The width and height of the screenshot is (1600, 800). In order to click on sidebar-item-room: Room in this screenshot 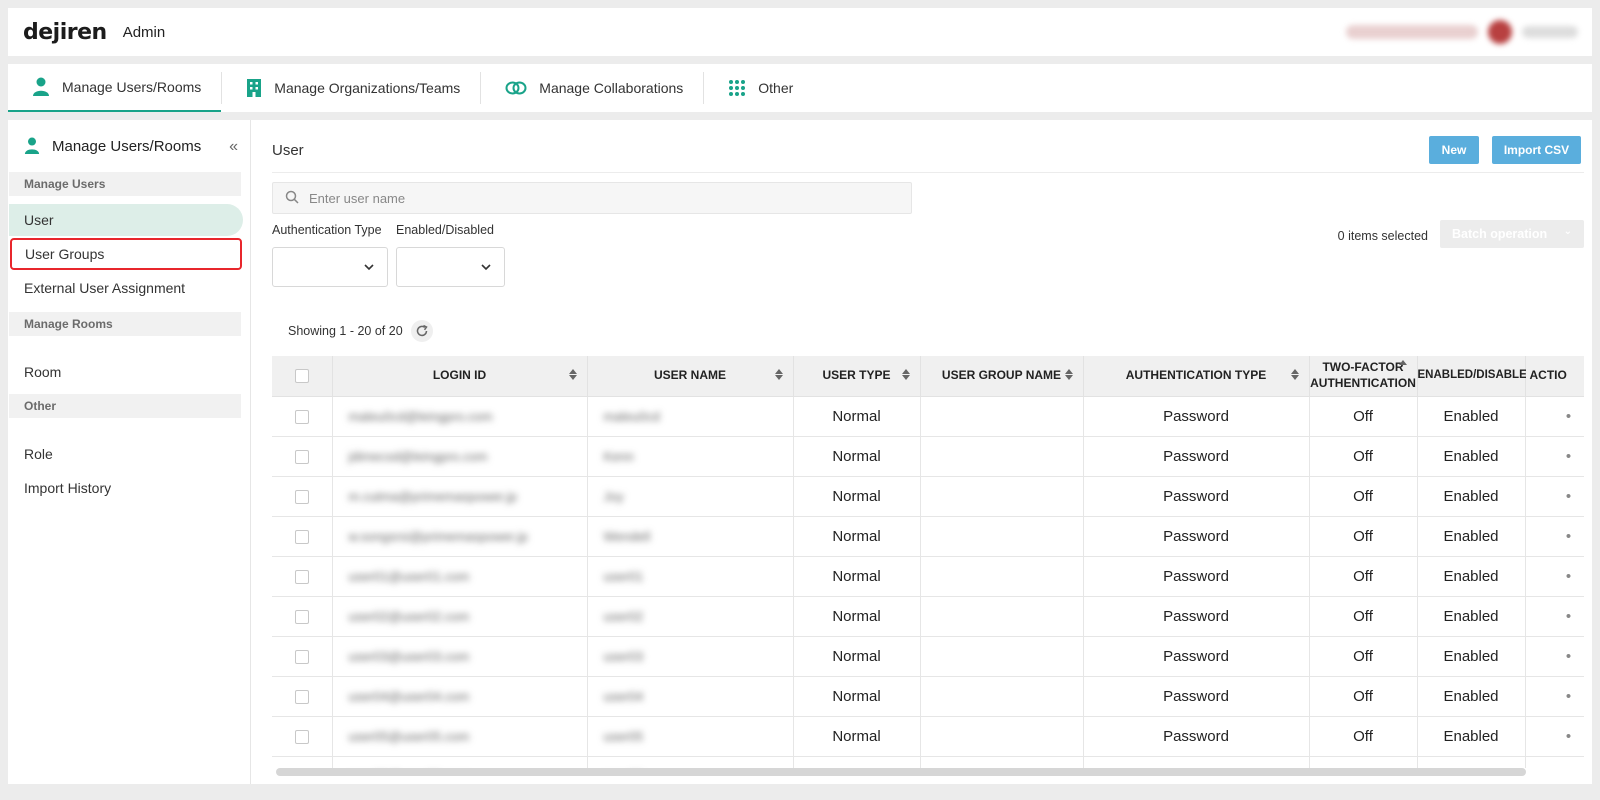, I will do `click(126, 372)`.